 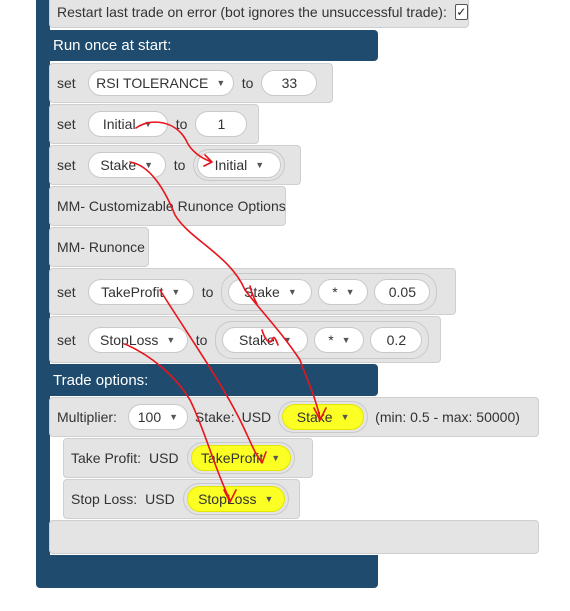 I want to click on variable-name: RSI TOLERANCE, so click(x=152, y=83).